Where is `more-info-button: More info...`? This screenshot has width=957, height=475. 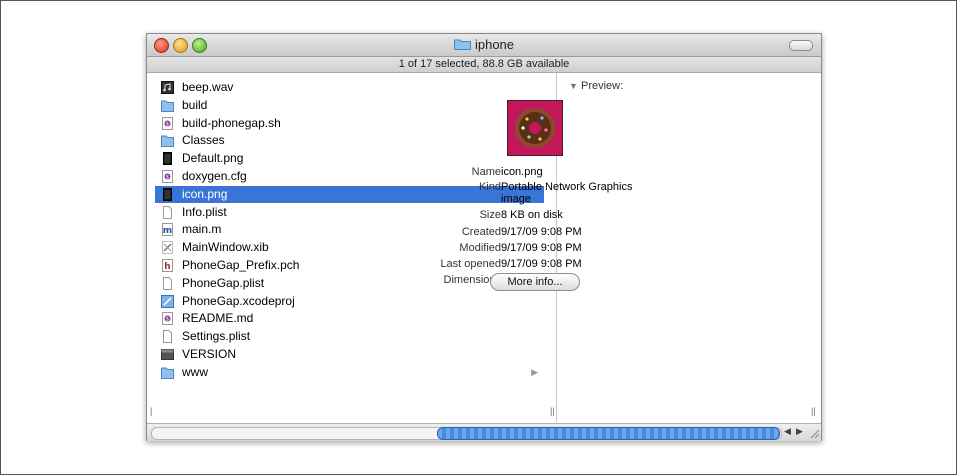 more-info-button: More info... is located at coordinates (535, 282).